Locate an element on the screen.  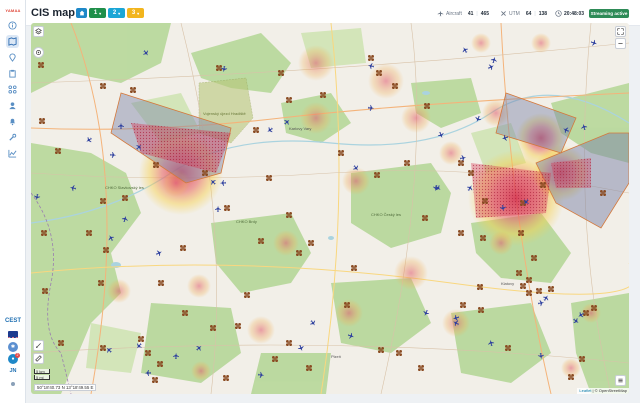
info-icon is located at coordinates (12, 25).